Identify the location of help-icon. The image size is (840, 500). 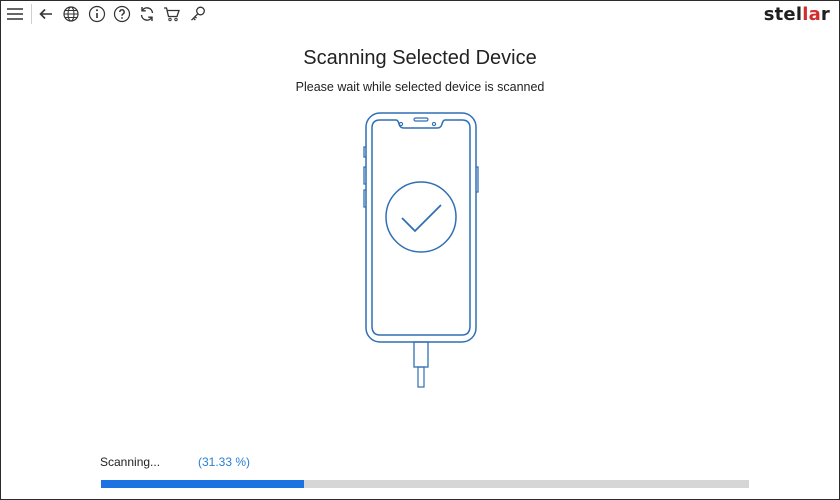
(122, 14).